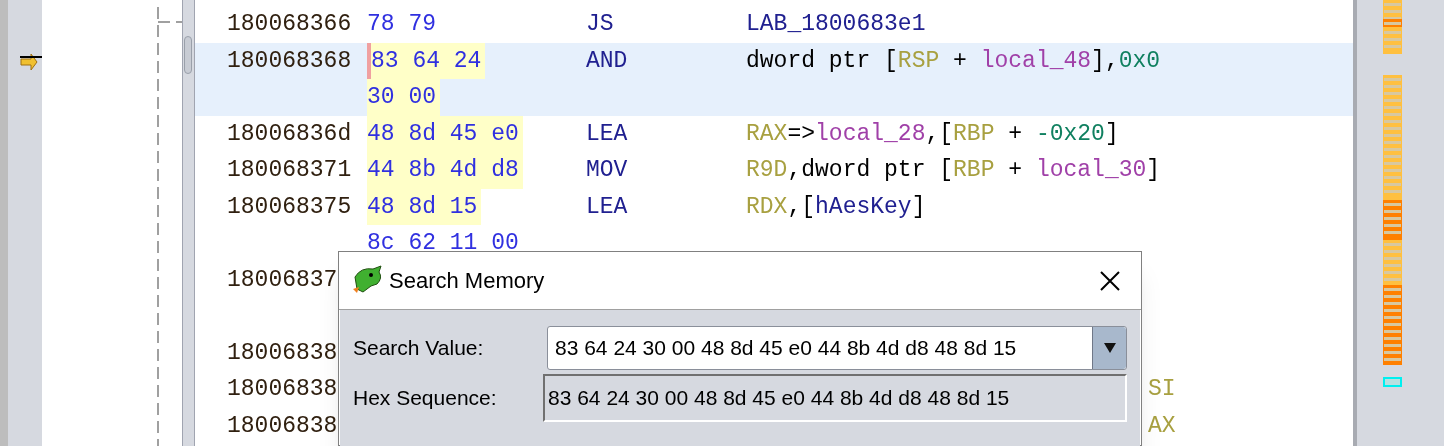 The image size is (1444, 446). I want to click on search-value-combo: 83 64 24 30 00 48 8d 45 e0 44 8b 4d d8 48 8d 15, so click(837, 348).